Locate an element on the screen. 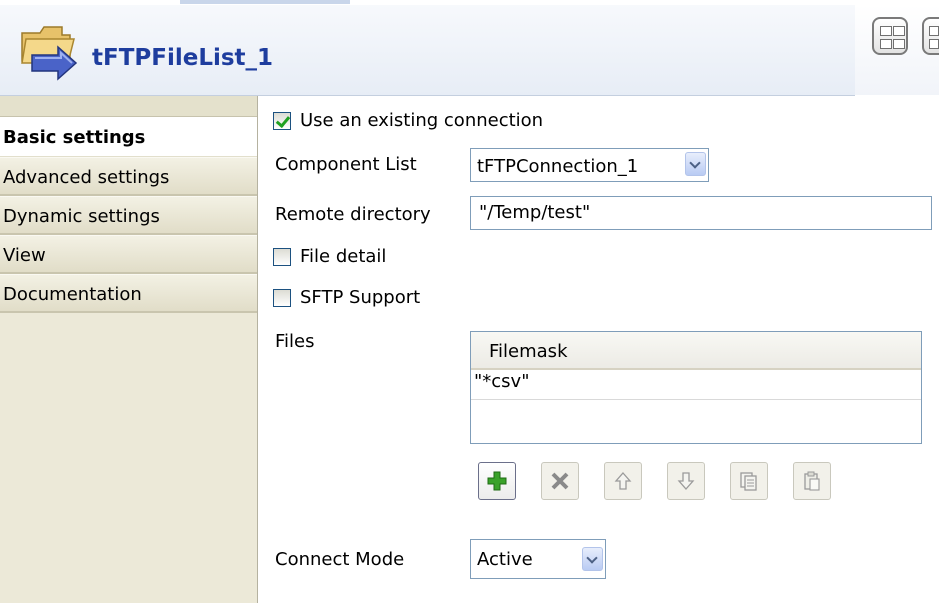 Image resolution: width=939 pixels, height=603 pixels. delete-row-button is located at coordinates (560, 481).